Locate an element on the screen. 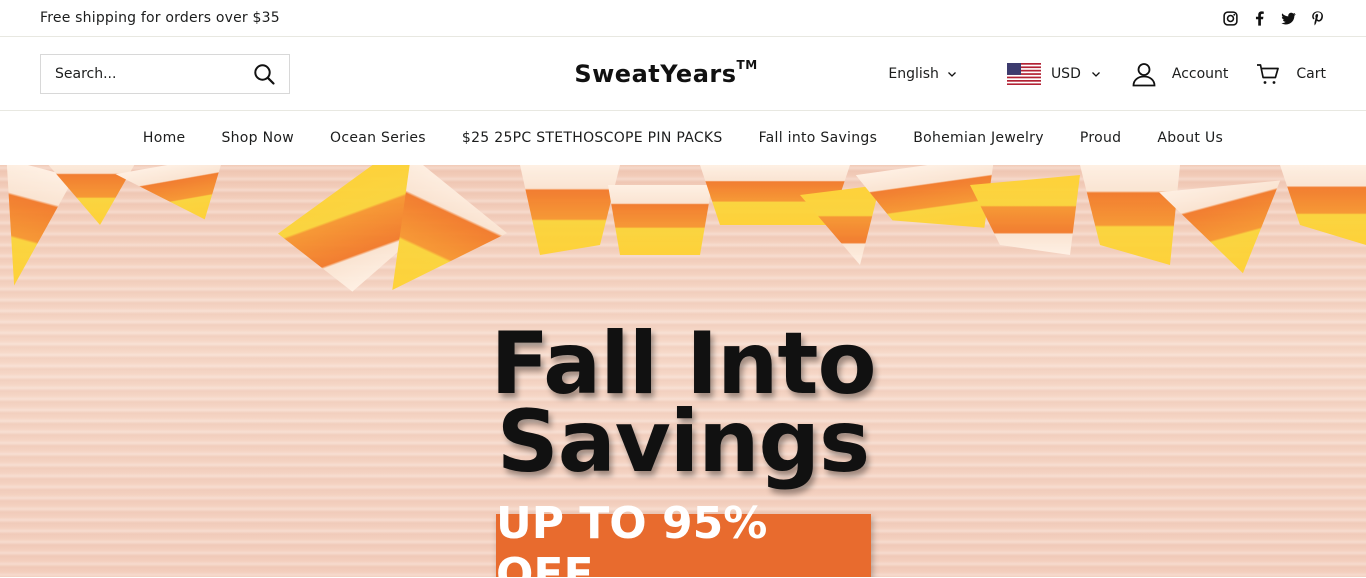  search-input is located at coordinates (145, 73).